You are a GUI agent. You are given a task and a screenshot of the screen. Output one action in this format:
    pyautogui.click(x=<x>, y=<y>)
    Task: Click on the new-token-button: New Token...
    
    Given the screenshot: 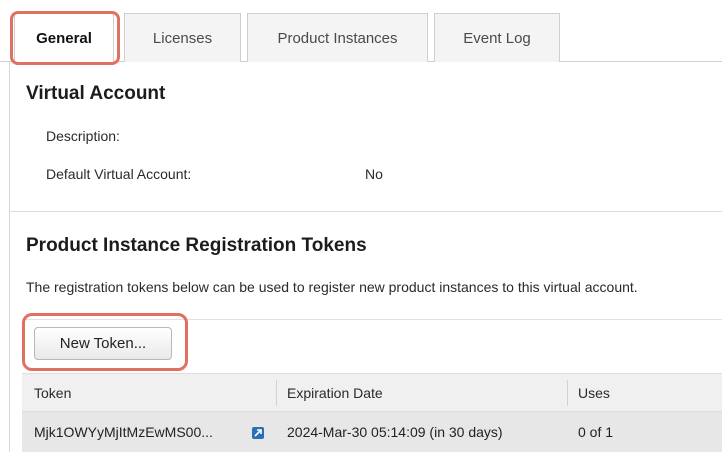 What is the action you would take?
    pyautogui.click(x=103, y=343)
    